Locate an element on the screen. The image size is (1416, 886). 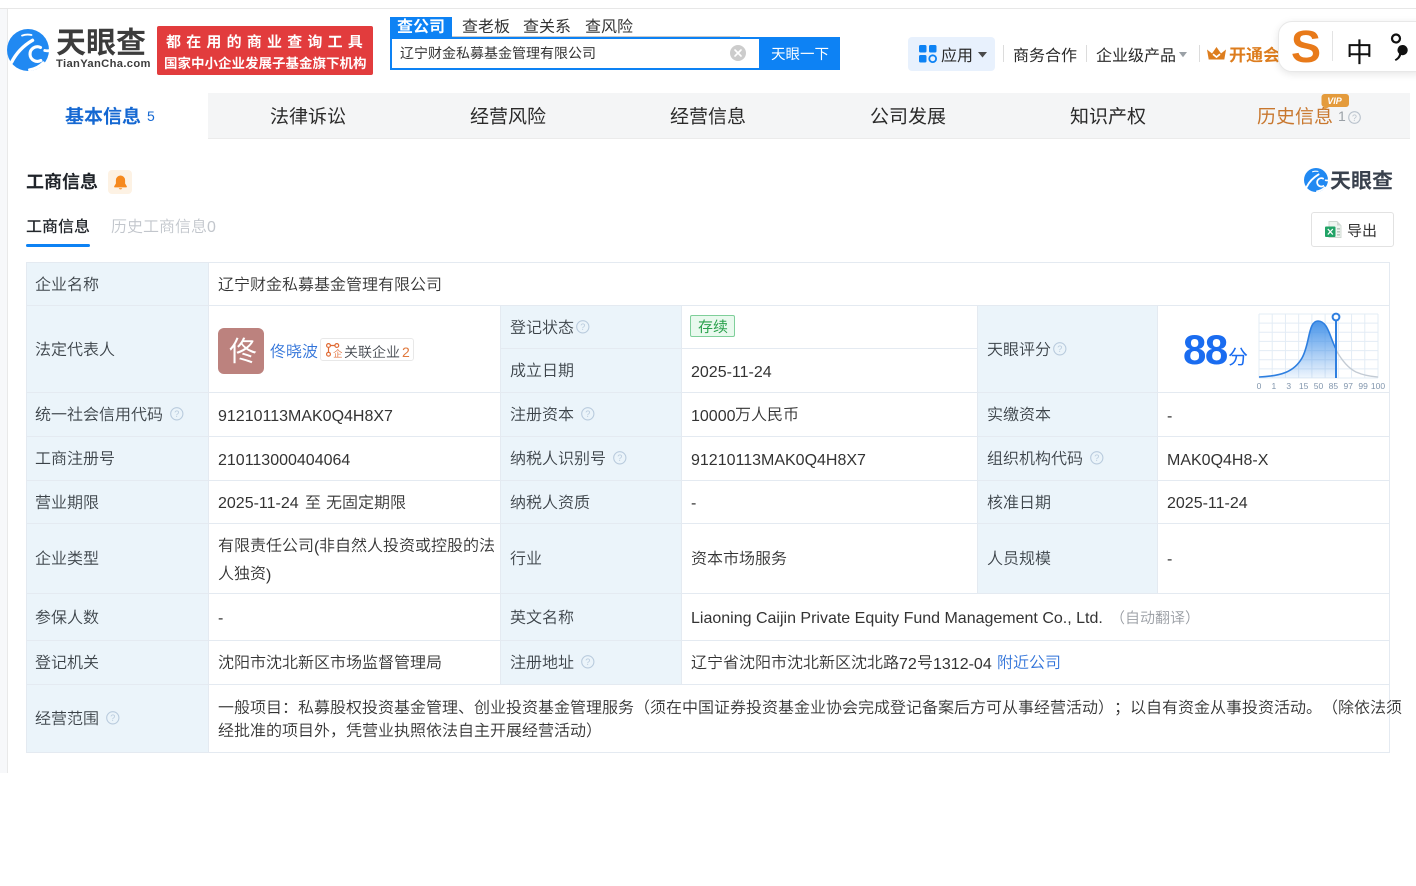
svg-text: MAK0Q4H8-X is located at coordinates (1218, 460).